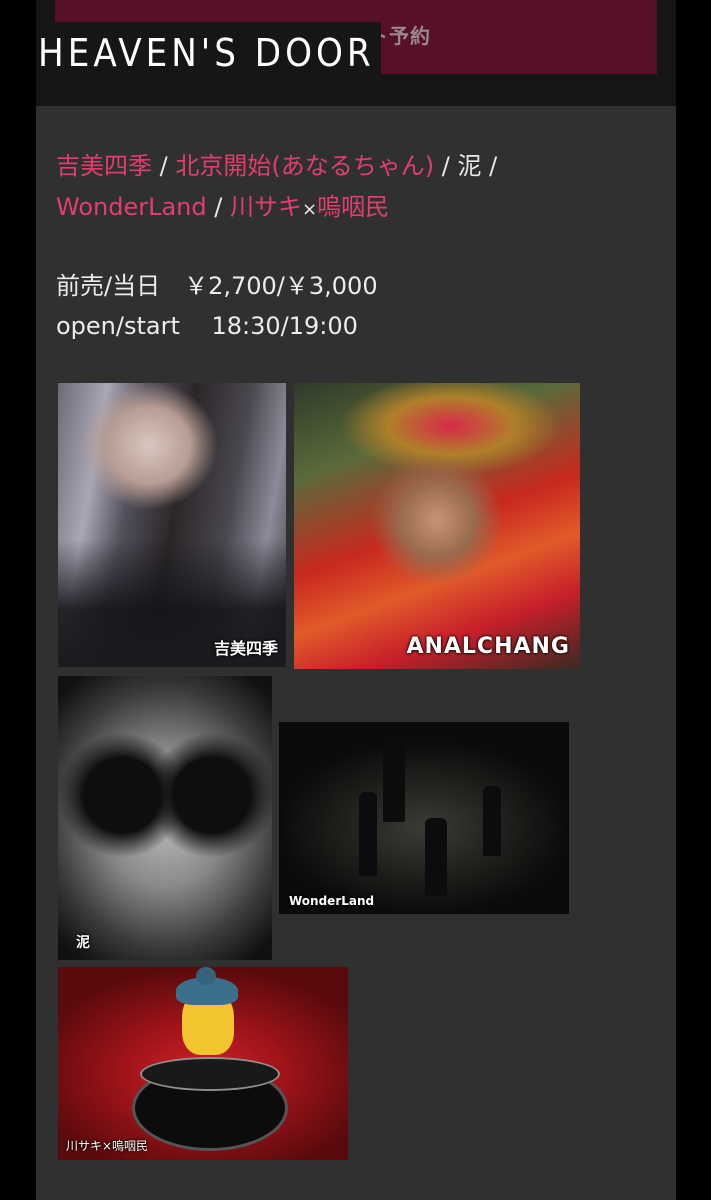  I want to click on artist-link: WonderLand, so click(131, 207).